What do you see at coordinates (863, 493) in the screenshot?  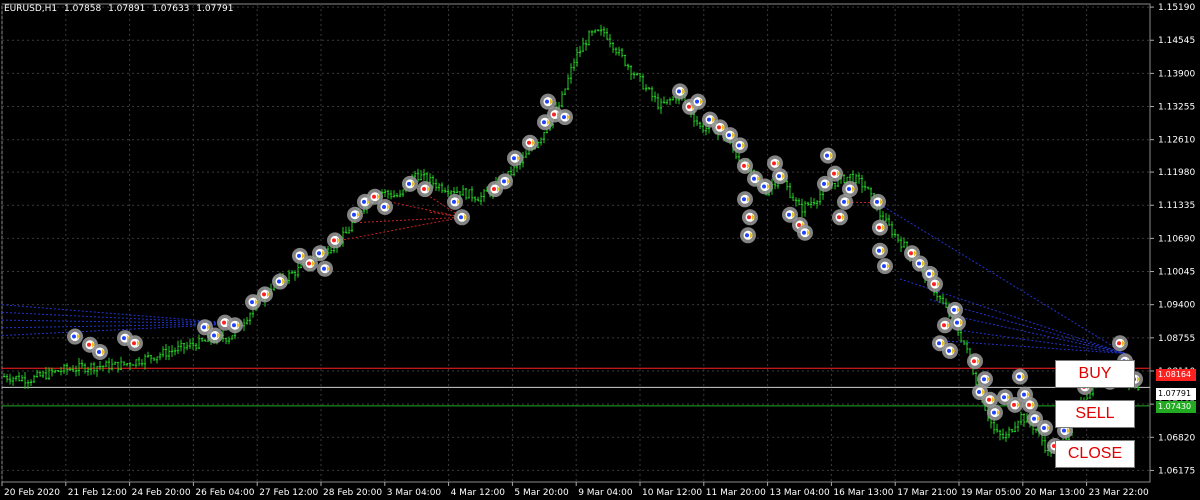 I see `x-tick-label: 16 Mar 13:00` at bounding box center [863, 493].